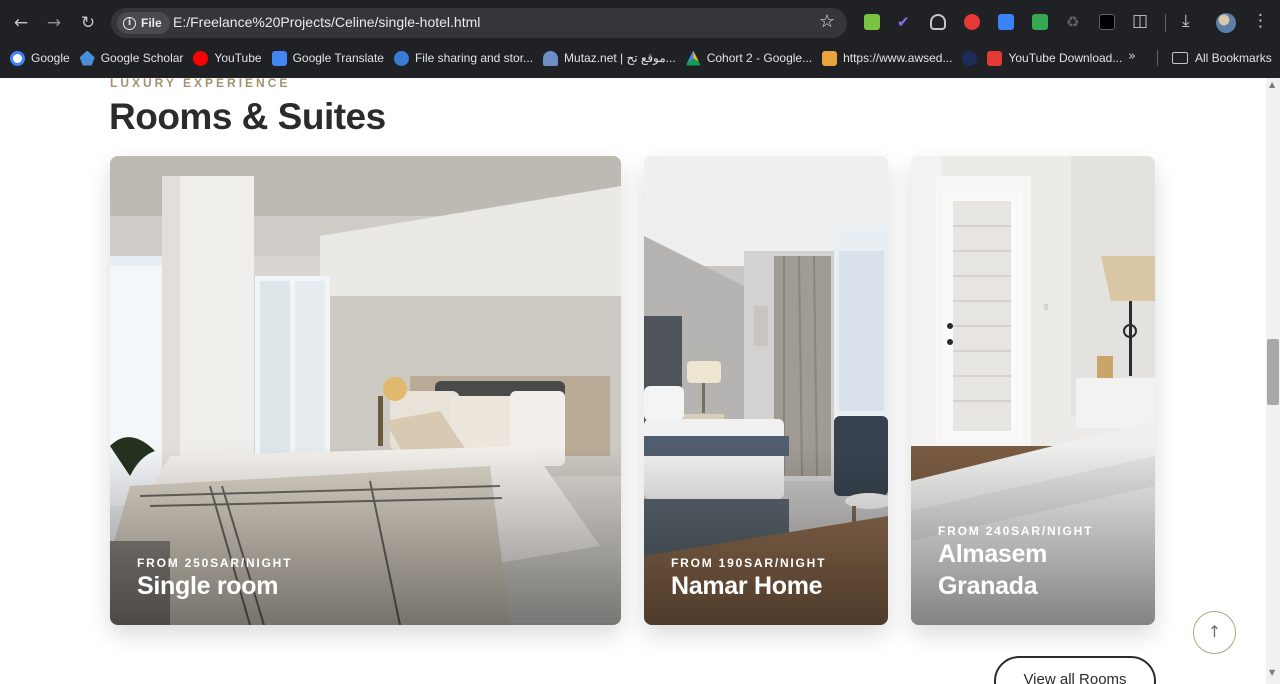  Describe the element at coordinates (1272, 84) in the screenshot. I see `scroll-up-arrow-icon: ▲` at that location.